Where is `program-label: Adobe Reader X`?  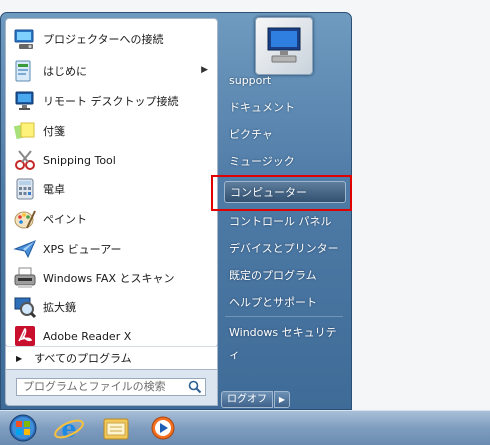 program-label: Adobe Reader X is located at coordinates (87, 336).